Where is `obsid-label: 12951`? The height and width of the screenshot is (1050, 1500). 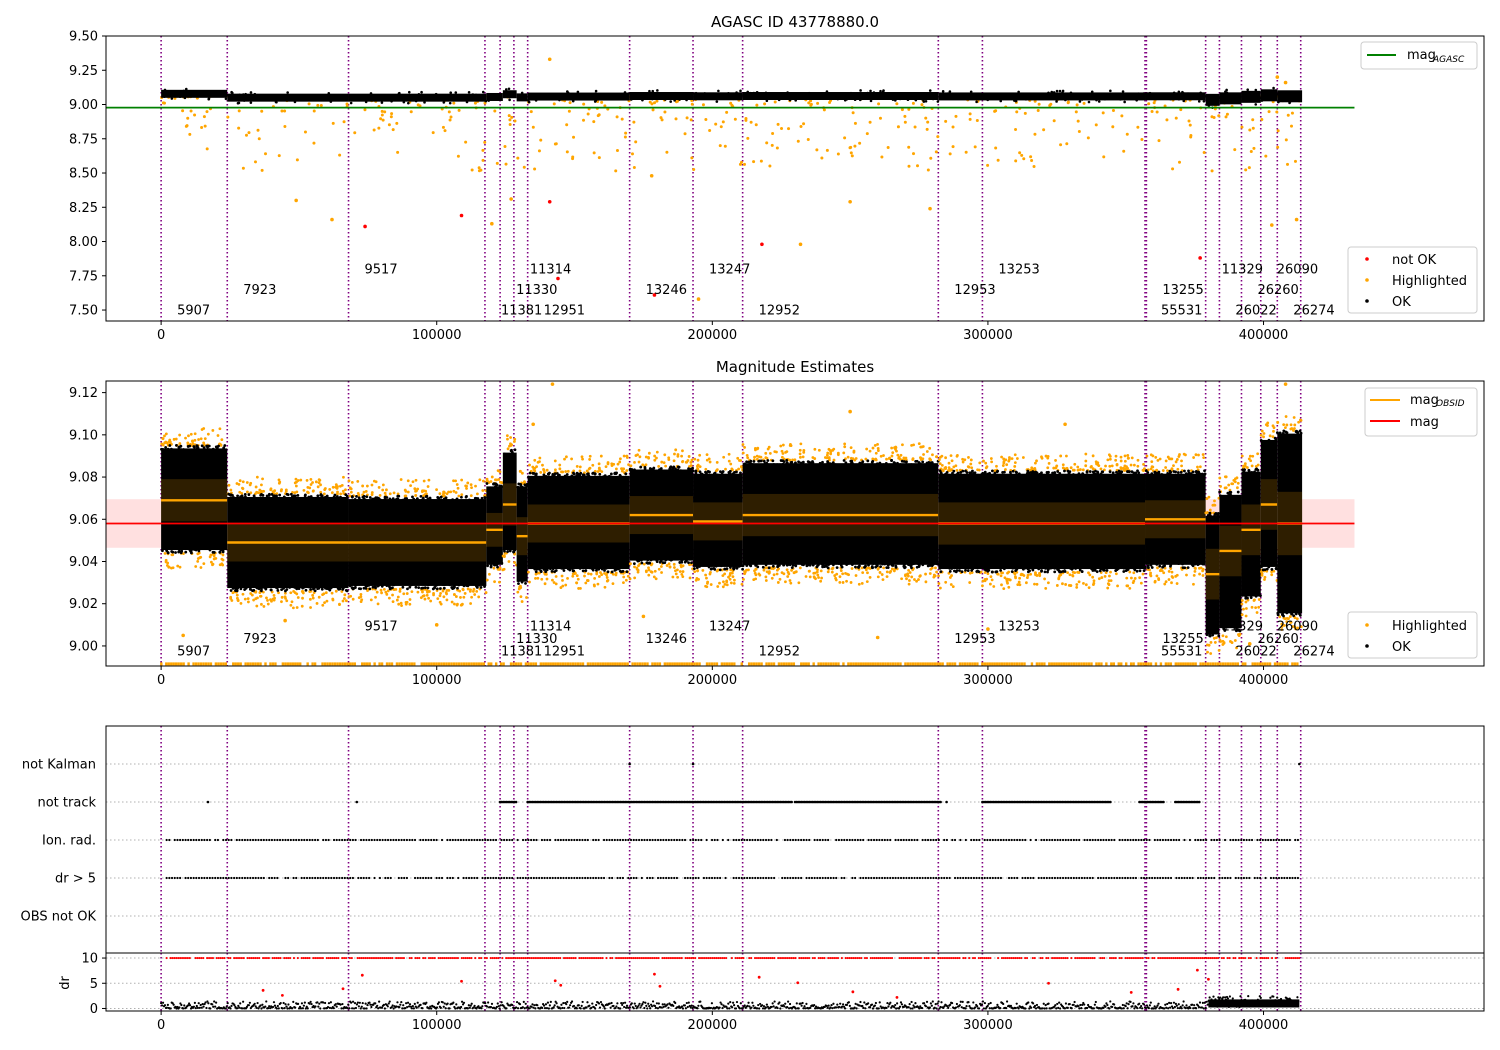 obsid-label: 12951 is located at coordinates (564, 652).